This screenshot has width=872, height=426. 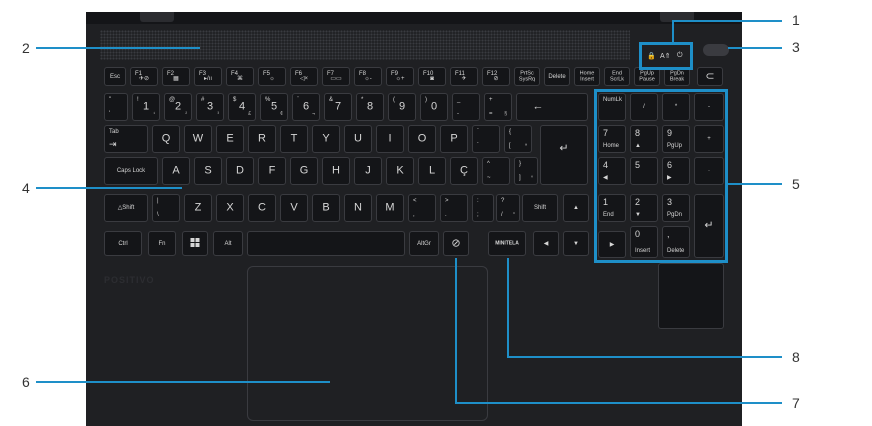 I want to click on key-end: End ScrLk, so click(x=617, y=76).